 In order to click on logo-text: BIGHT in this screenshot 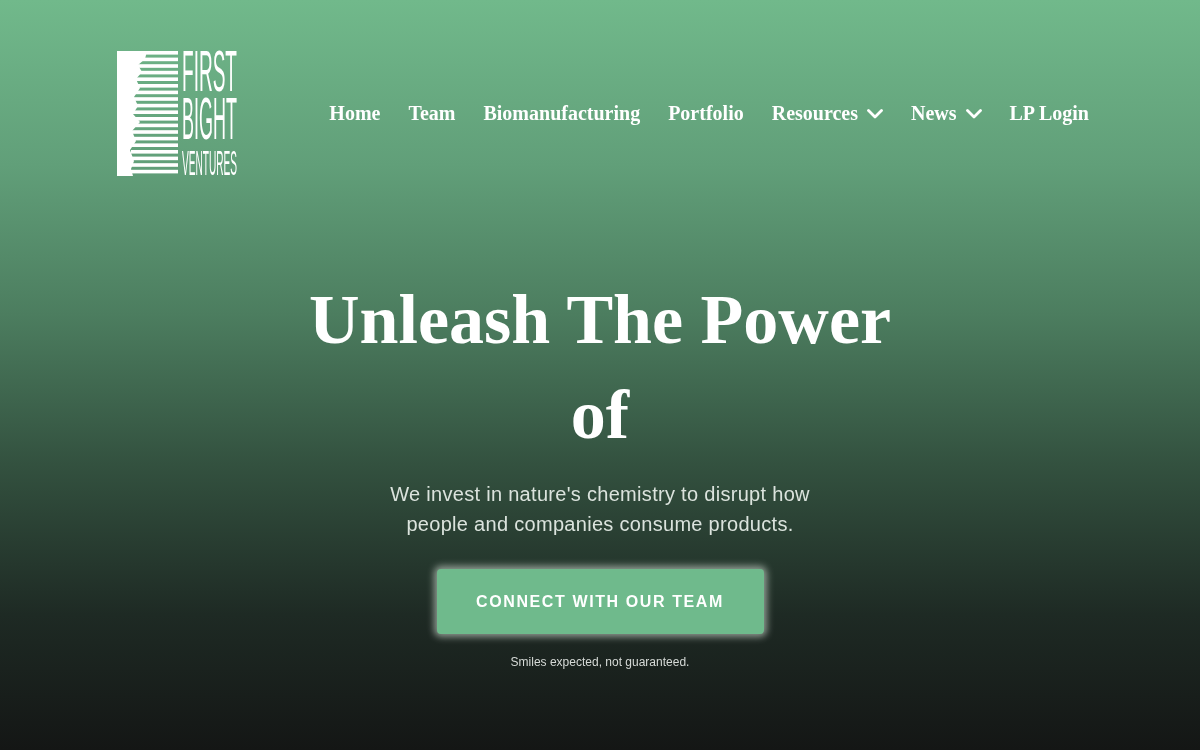, I will do `click(209, 119)`.